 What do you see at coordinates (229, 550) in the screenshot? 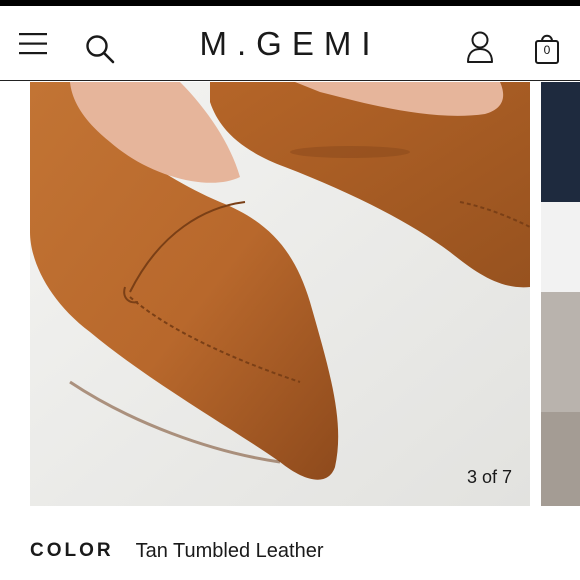
I see `color-value: Tan Tumbled Leather` at bounding box center [229, 550].